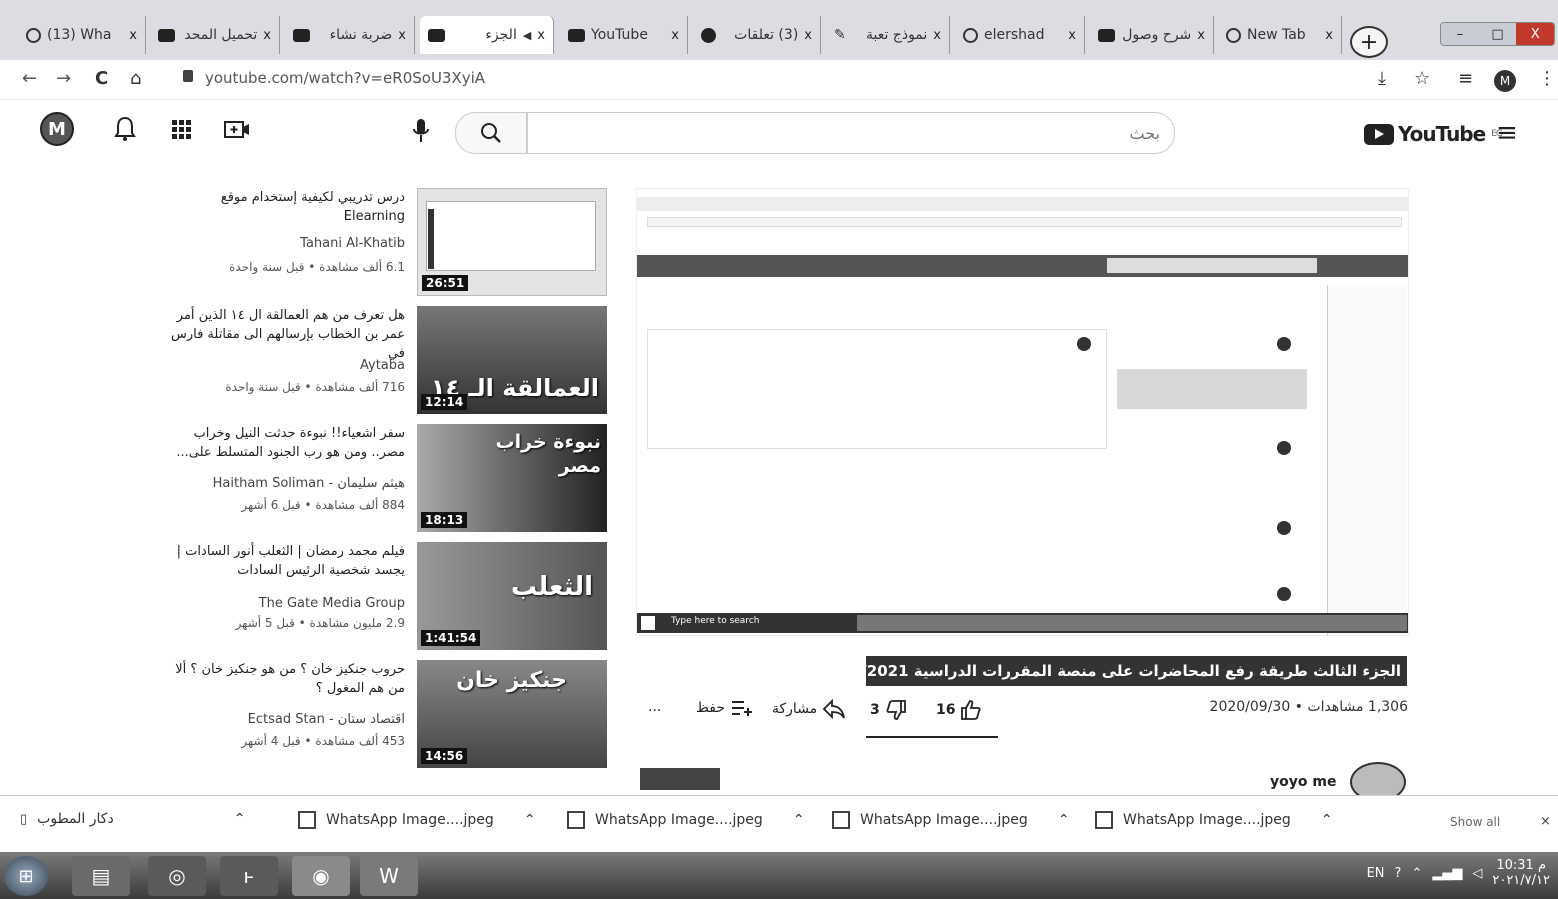 This screenshot has width=1558, height=899. Describe the element at coordinates (1020, 35) in the screenshot. I see `tab-elershad: elershad x` at that location.